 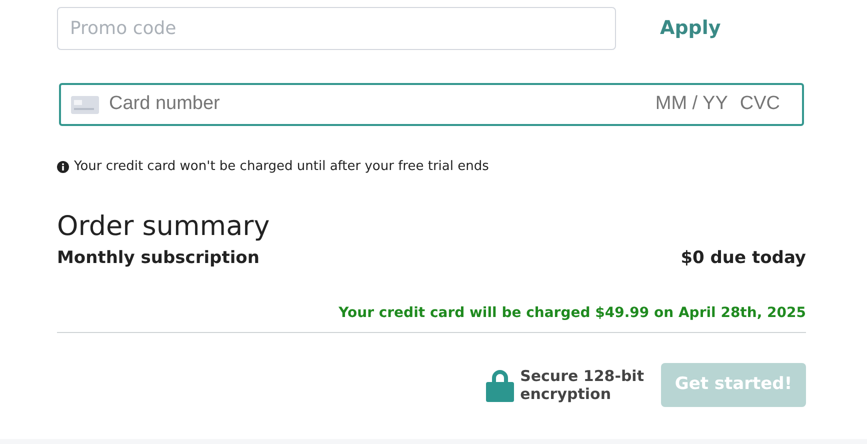 I want to click on expiry-placeholder: MM / YY, so click(x=691, y=104).